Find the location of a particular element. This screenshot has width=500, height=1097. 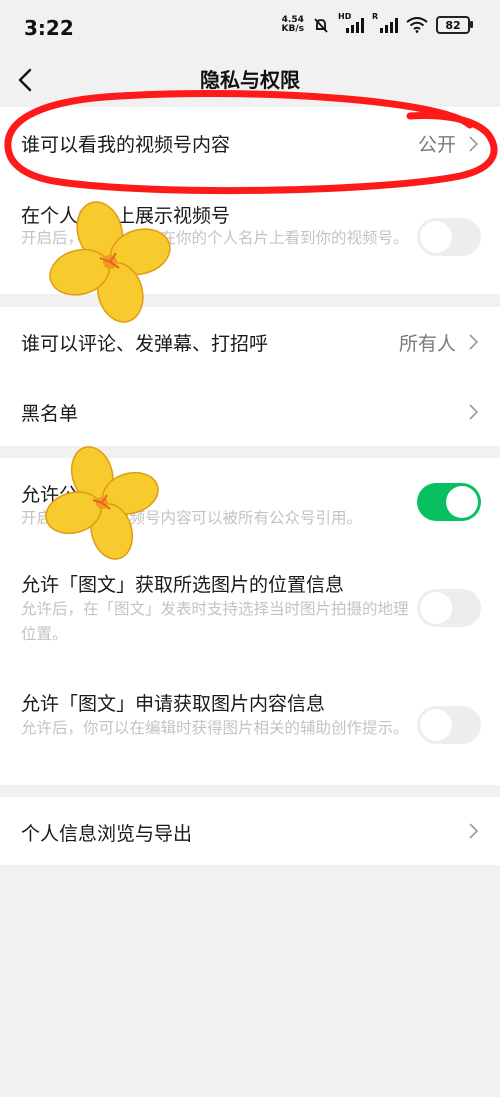

allow-quote-row: 允许公众号引用 开启后，你的视频号内容可以被所有公众号引用。 is located at coordinates (250, 504).